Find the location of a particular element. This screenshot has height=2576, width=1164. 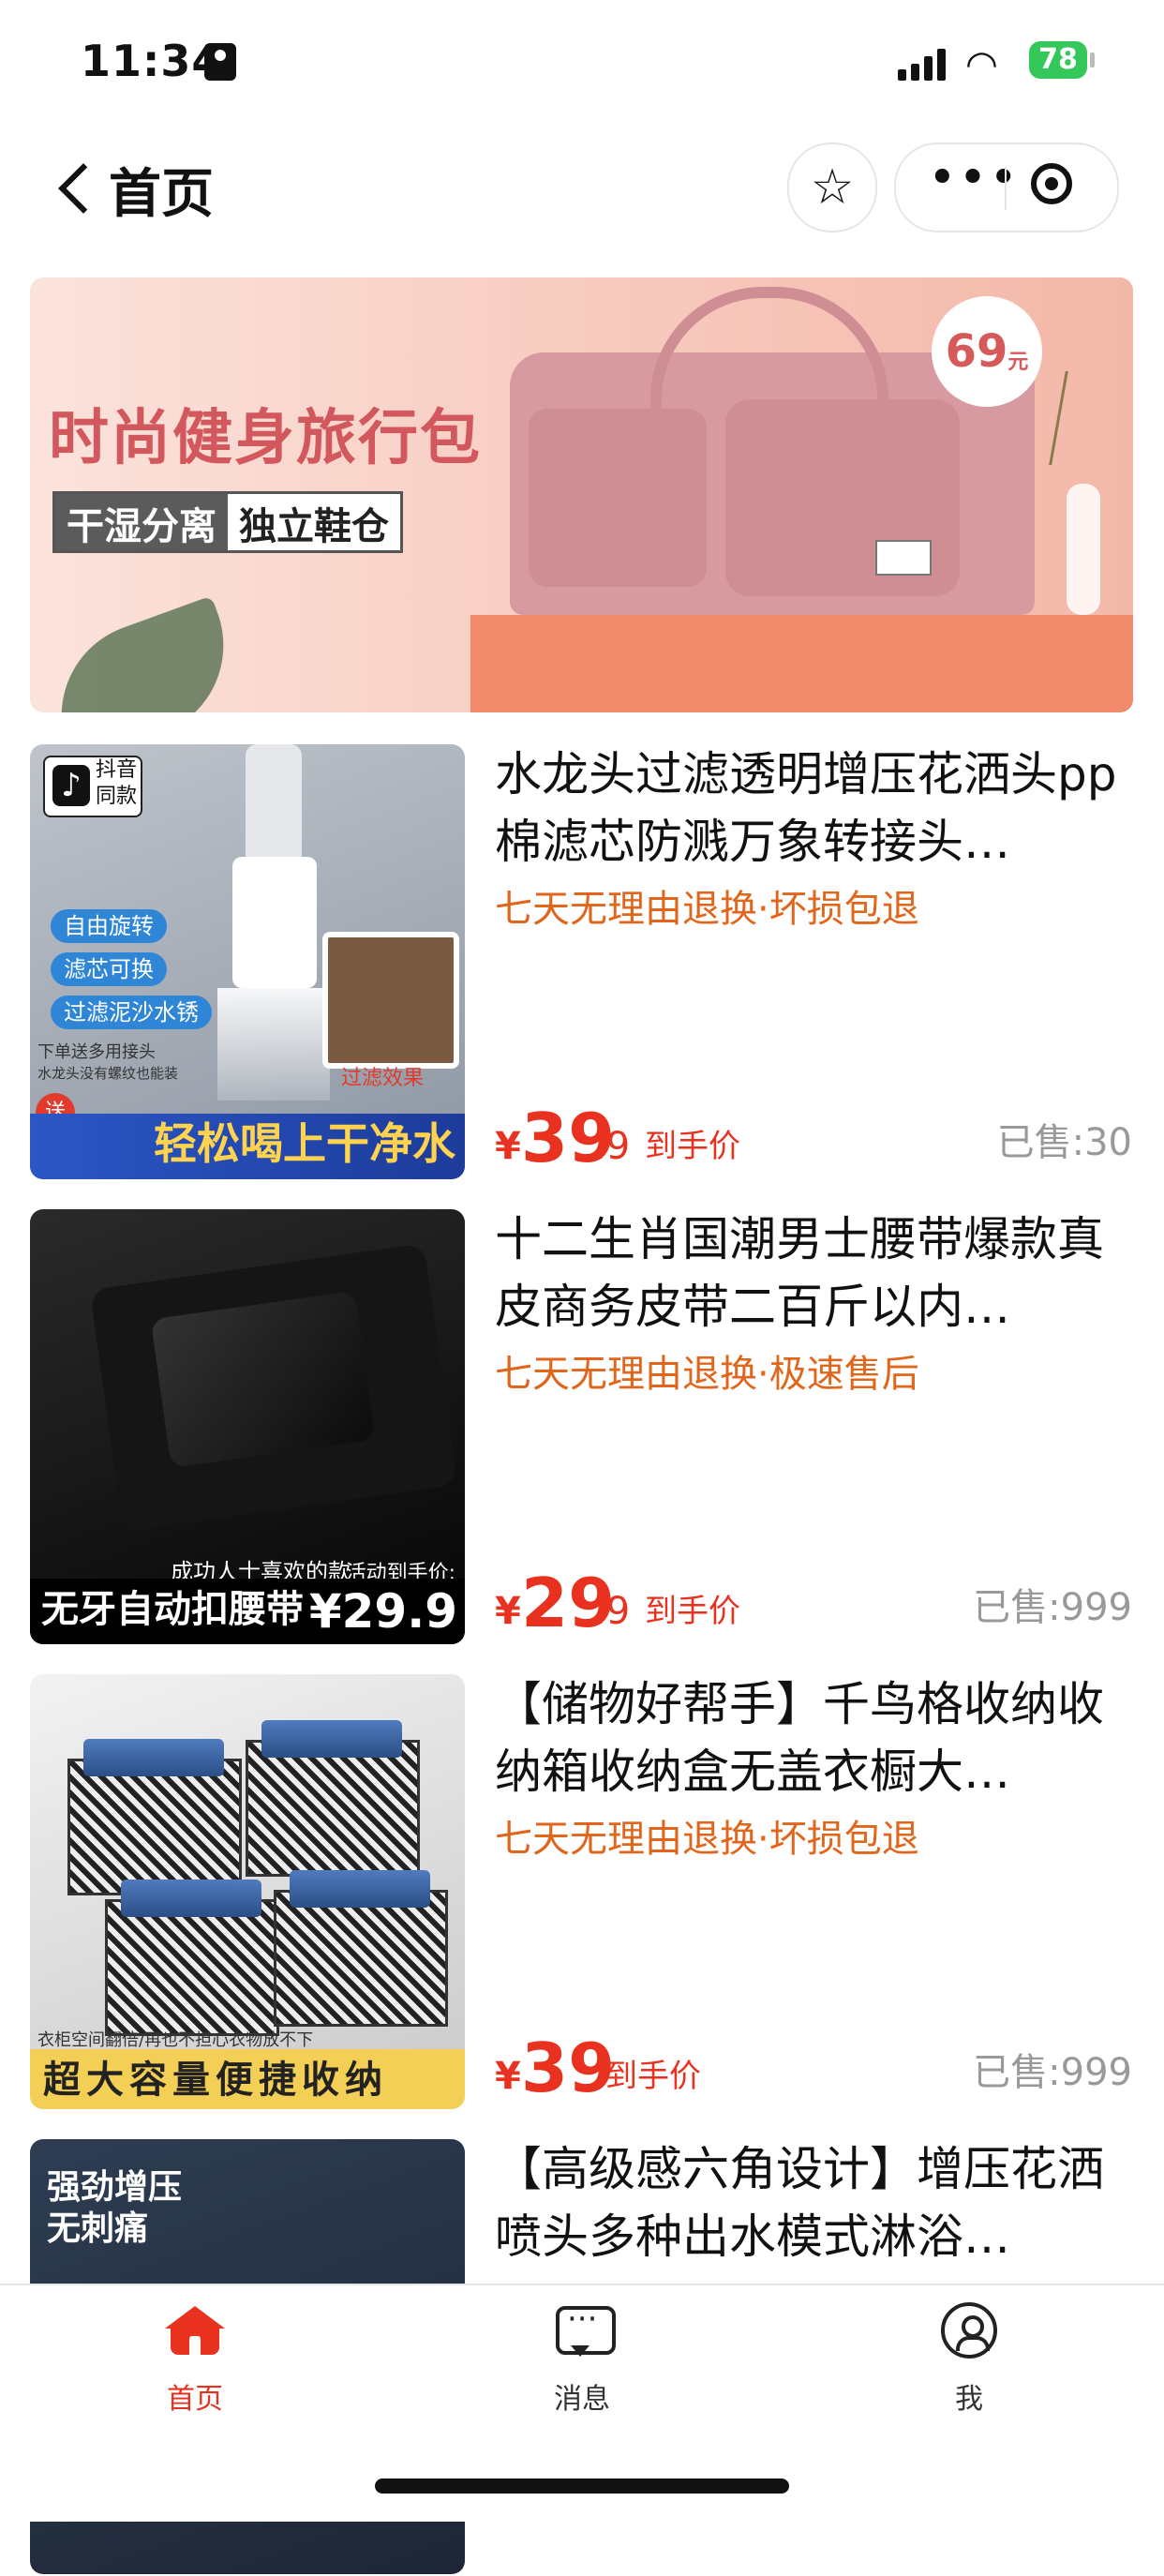

douyin-badge: 抖音 同款 is located at coordinates (92, 786).